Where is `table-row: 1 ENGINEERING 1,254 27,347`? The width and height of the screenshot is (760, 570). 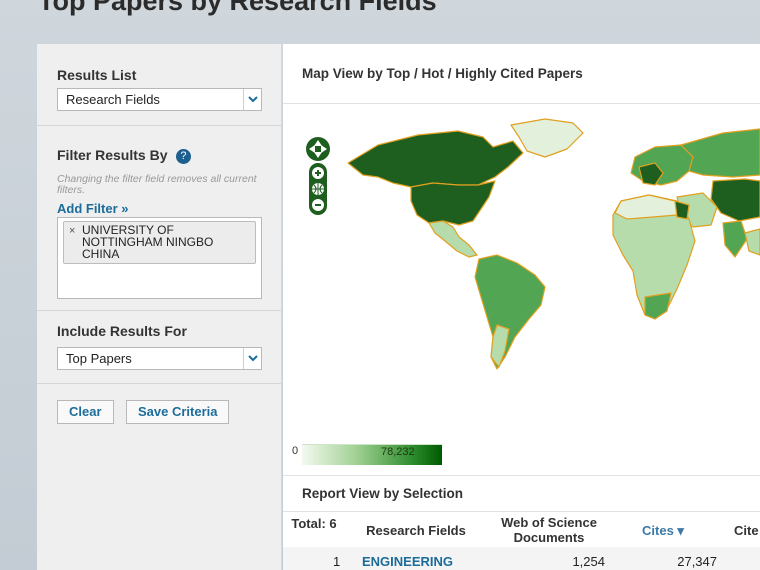
table-row: 1 ENGINEERING 1,254 27,347 is located at coordinates (521, 558).